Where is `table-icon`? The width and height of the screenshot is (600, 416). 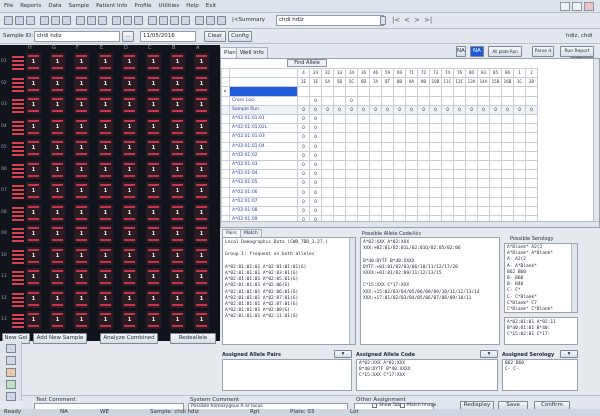
table-icon is located at coordinates (91, 20).